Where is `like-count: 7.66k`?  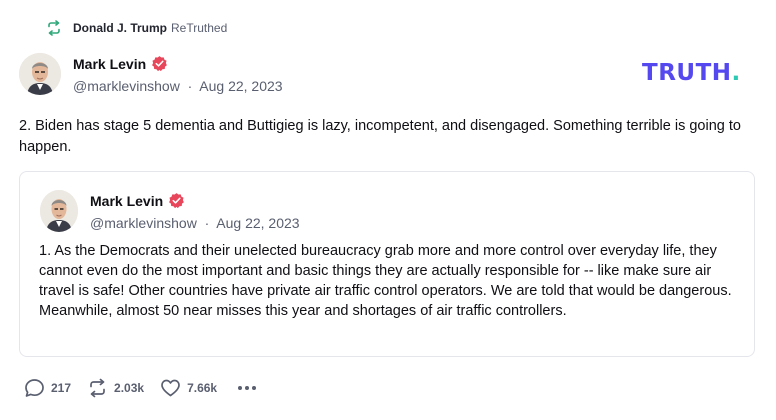
like-count: 7.66k is located at coordinates (202, 388).